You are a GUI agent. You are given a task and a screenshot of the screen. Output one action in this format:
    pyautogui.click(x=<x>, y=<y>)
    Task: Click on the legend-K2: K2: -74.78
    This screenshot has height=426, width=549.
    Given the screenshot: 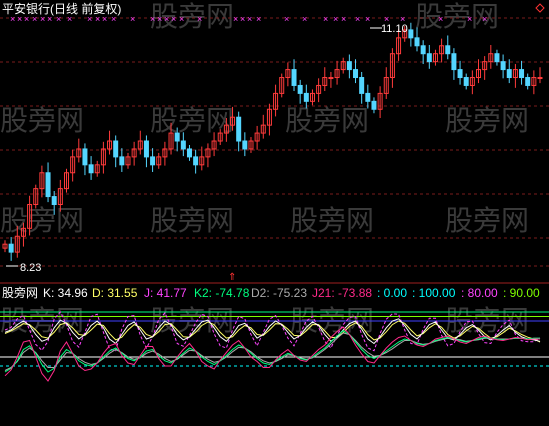 What is the action you would take?
    pyautogui.click(x=222, y=293)
    